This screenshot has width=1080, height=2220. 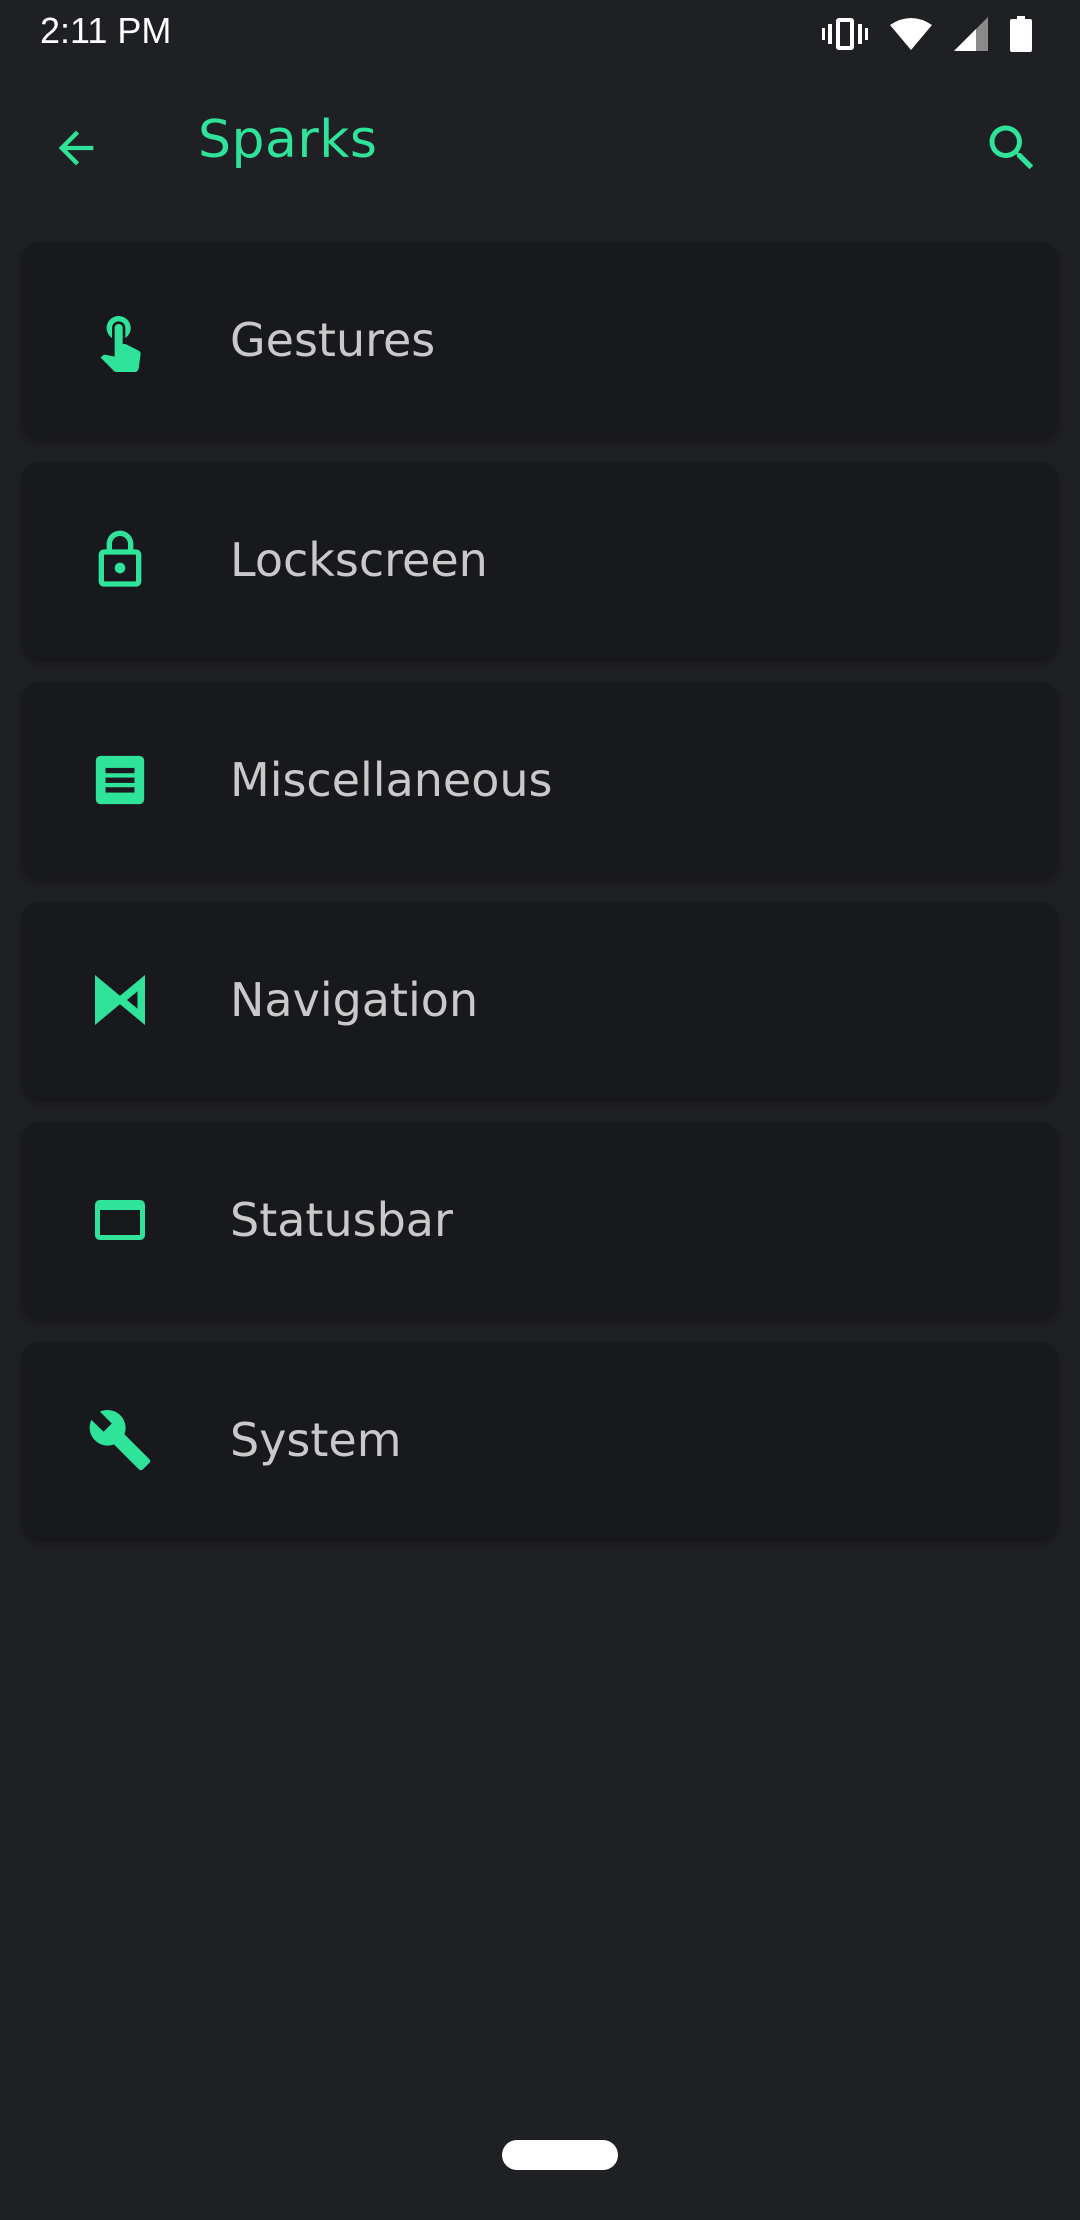 What do you see at coordinates (120, 1440) in the screenshot?
I see `wrench-icon` at bounding box center [120, 1440].